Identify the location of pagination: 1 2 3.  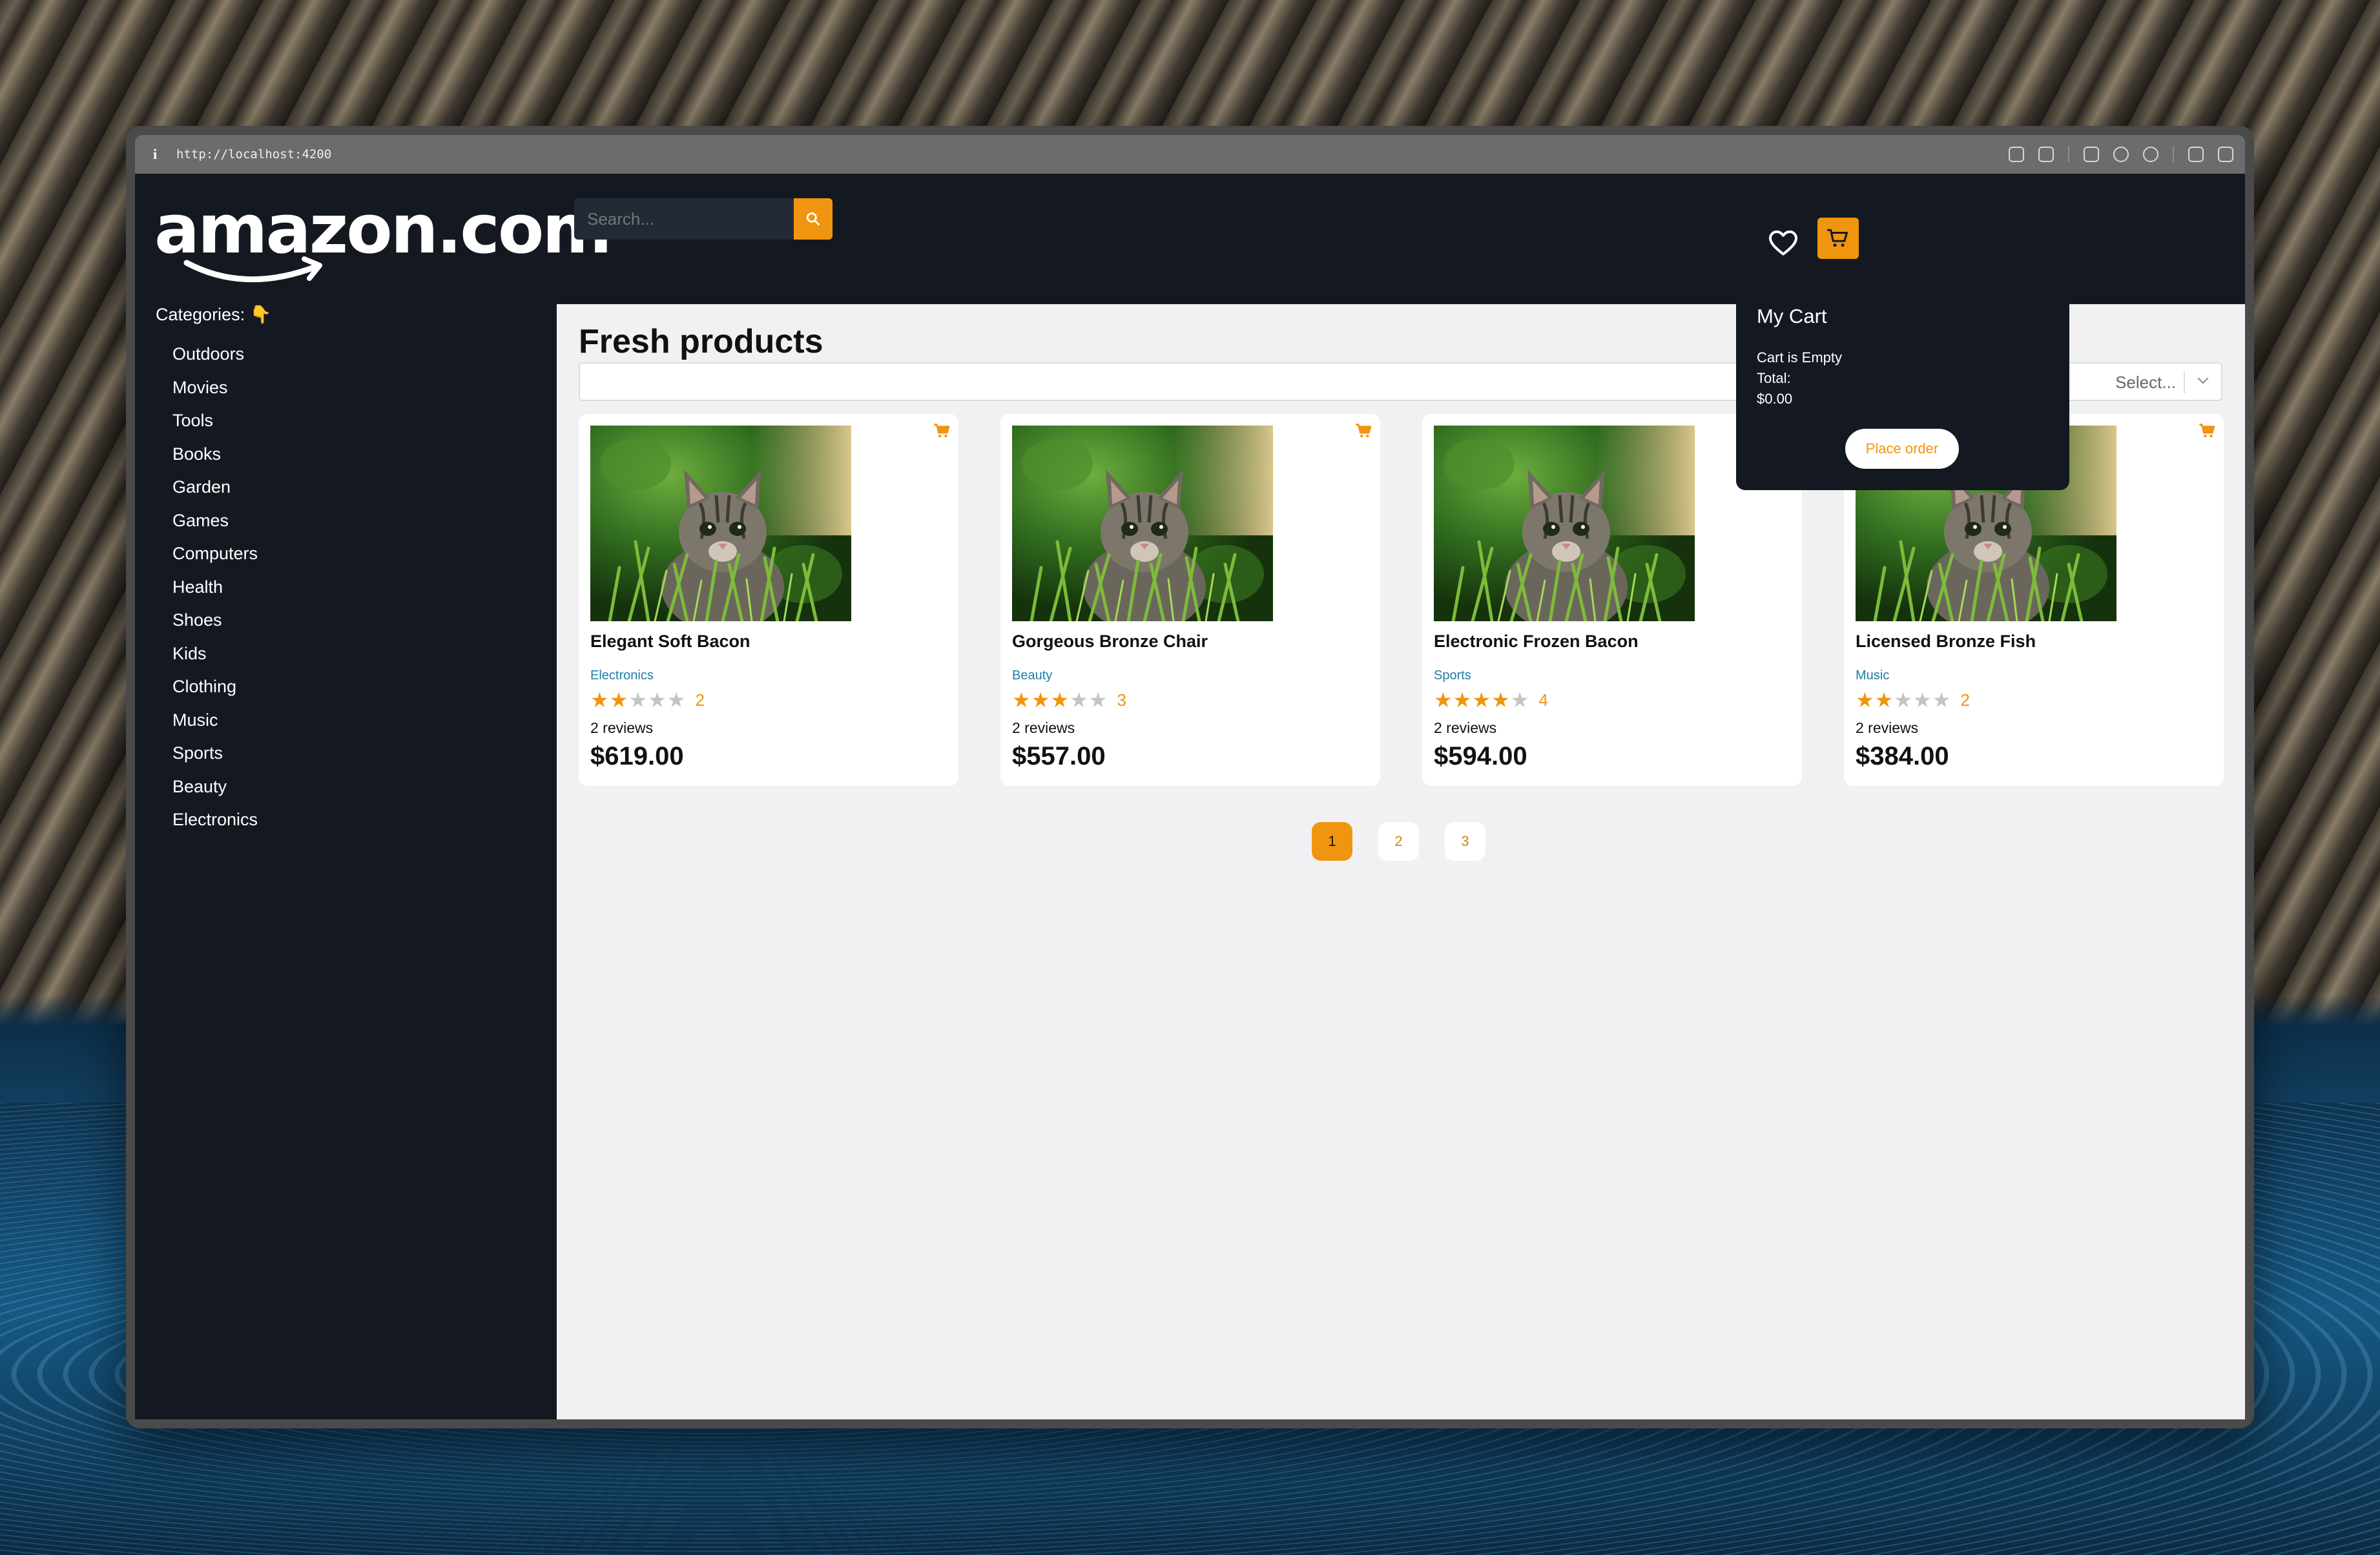
(1398, 841).